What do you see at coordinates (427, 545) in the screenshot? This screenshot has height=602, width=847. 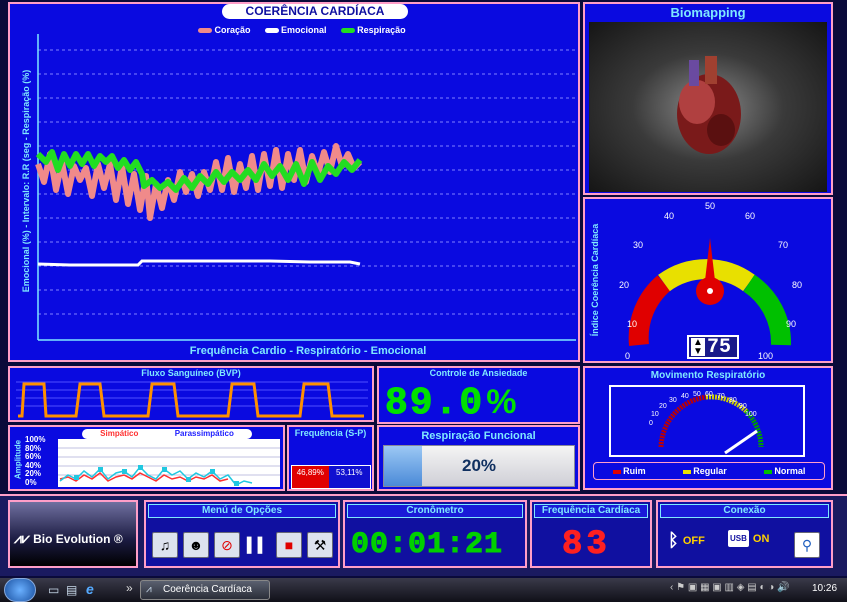 I see `chronometer-value: 00:01:21` at bounding box center [427, 545].